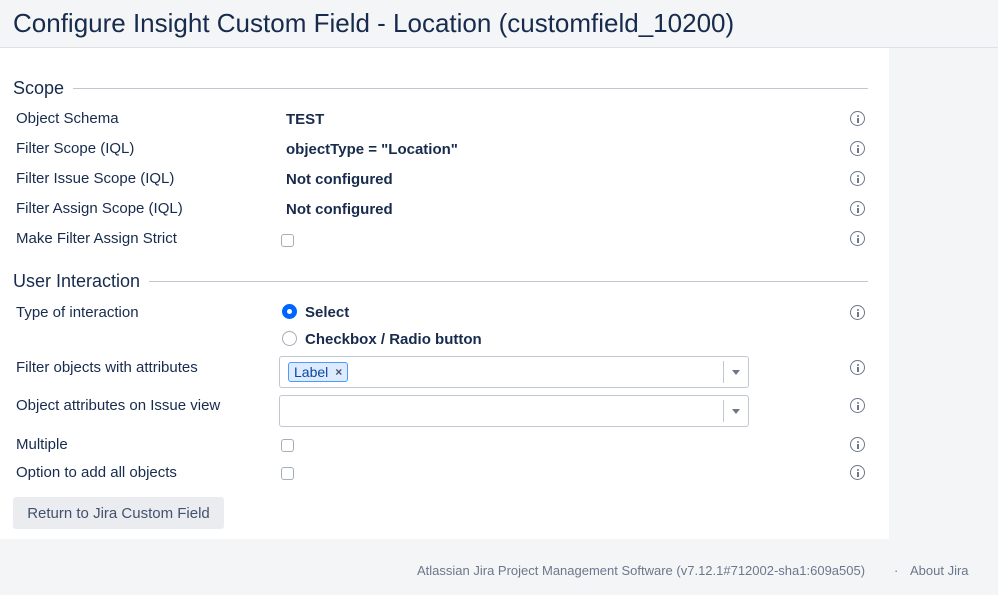 Image resolution: width=998 pixels, height=595 pixels. I want to click on object-schema-value: TEST, so click(305, 119).